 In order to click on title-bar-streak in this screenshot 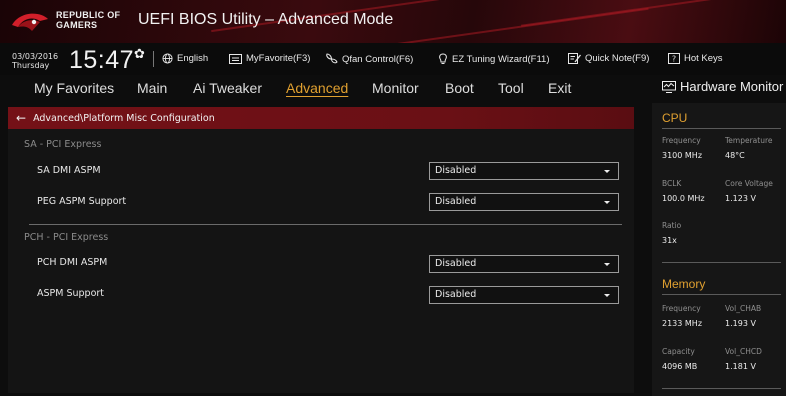, I will do `click(640, 13)`.